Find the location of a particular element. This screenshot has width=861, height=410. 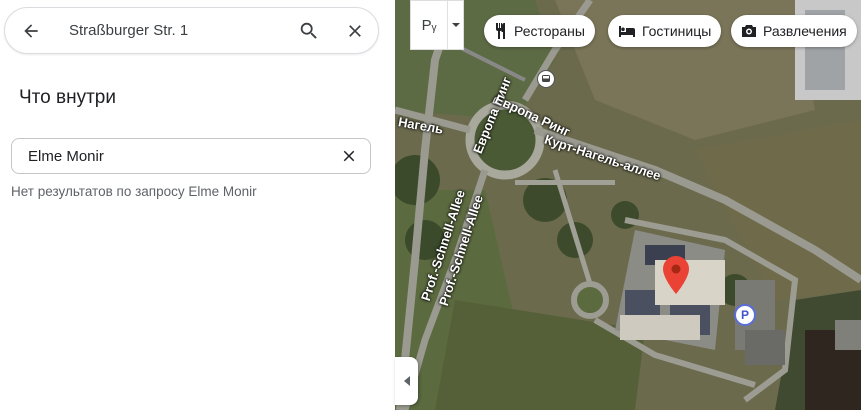

no-results-message: Нет результатов по запросу Elme Monir is located at coordinates (134, 191).